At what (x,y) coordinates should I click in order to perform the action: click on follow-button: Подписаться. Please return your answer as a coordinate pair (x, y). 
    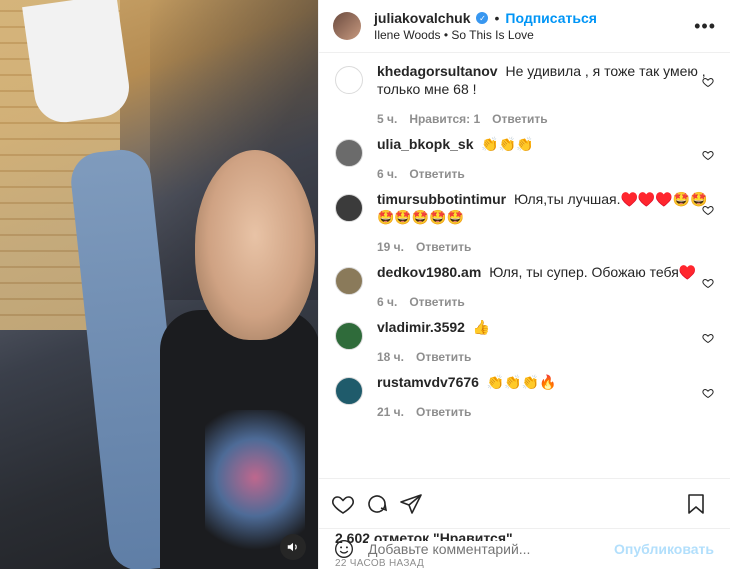
    Looking at the image, I should click on (551, 18).